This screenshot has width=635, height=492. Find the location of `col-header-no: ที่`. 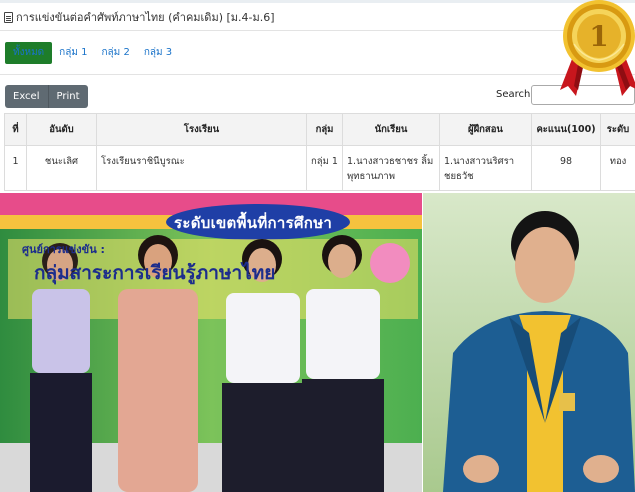

col-header-no: ที่ is located at coordinates (15, 129).